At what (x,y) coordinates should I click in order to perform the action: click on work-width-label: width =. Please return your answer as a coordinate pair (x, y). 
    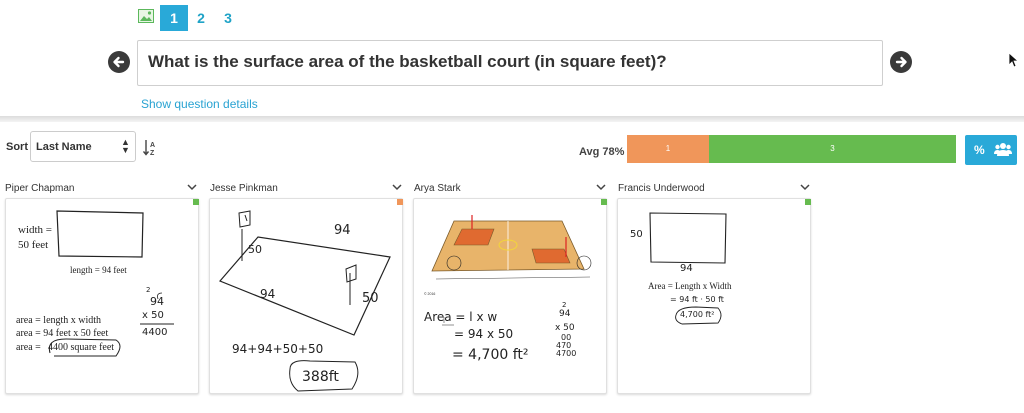
    Looking at the image, I should click on (35, 230).